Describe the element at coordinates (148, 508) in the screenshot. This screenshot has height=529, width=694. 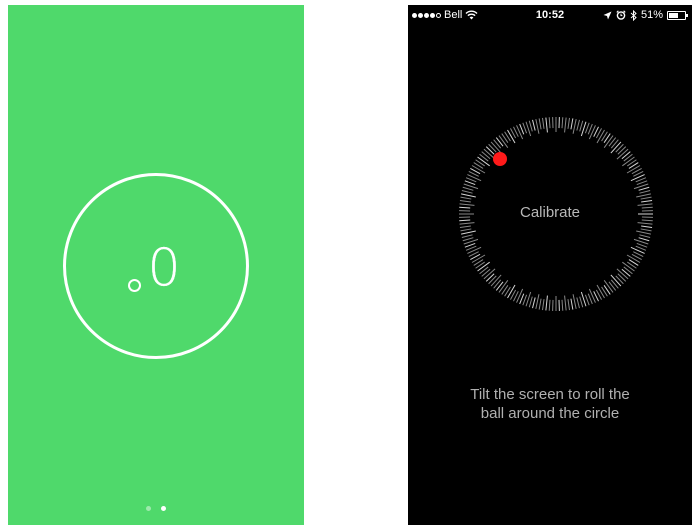
I see `page-dot` at that location.